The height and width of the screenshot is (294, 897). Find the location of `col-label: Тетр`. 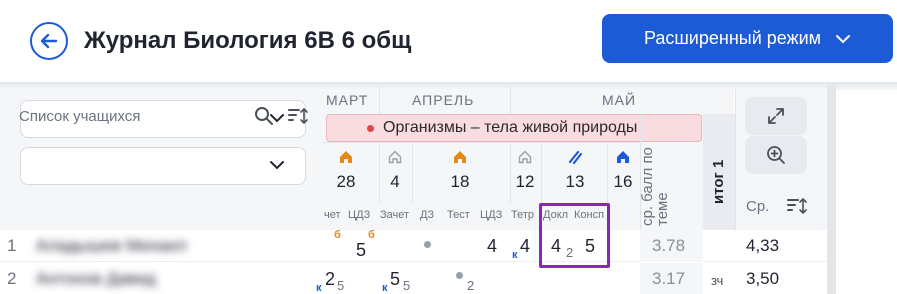

col-label: Тетр is located at coordinates (523, 215).